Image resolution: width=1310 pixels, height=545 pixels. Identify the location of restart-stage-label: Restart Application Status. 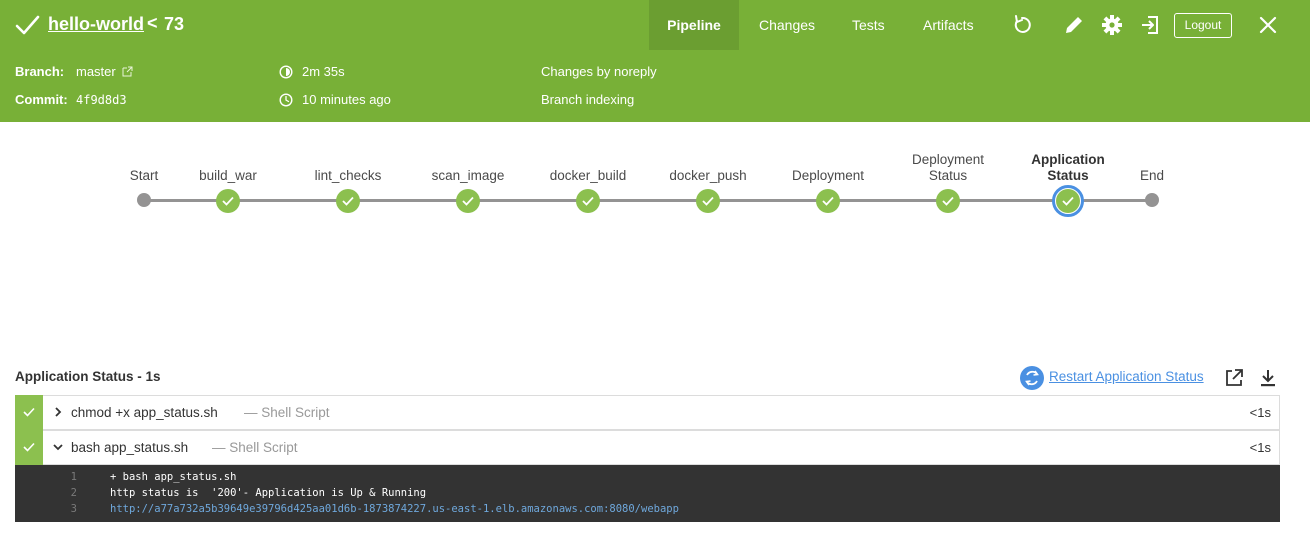
(1126, 376).